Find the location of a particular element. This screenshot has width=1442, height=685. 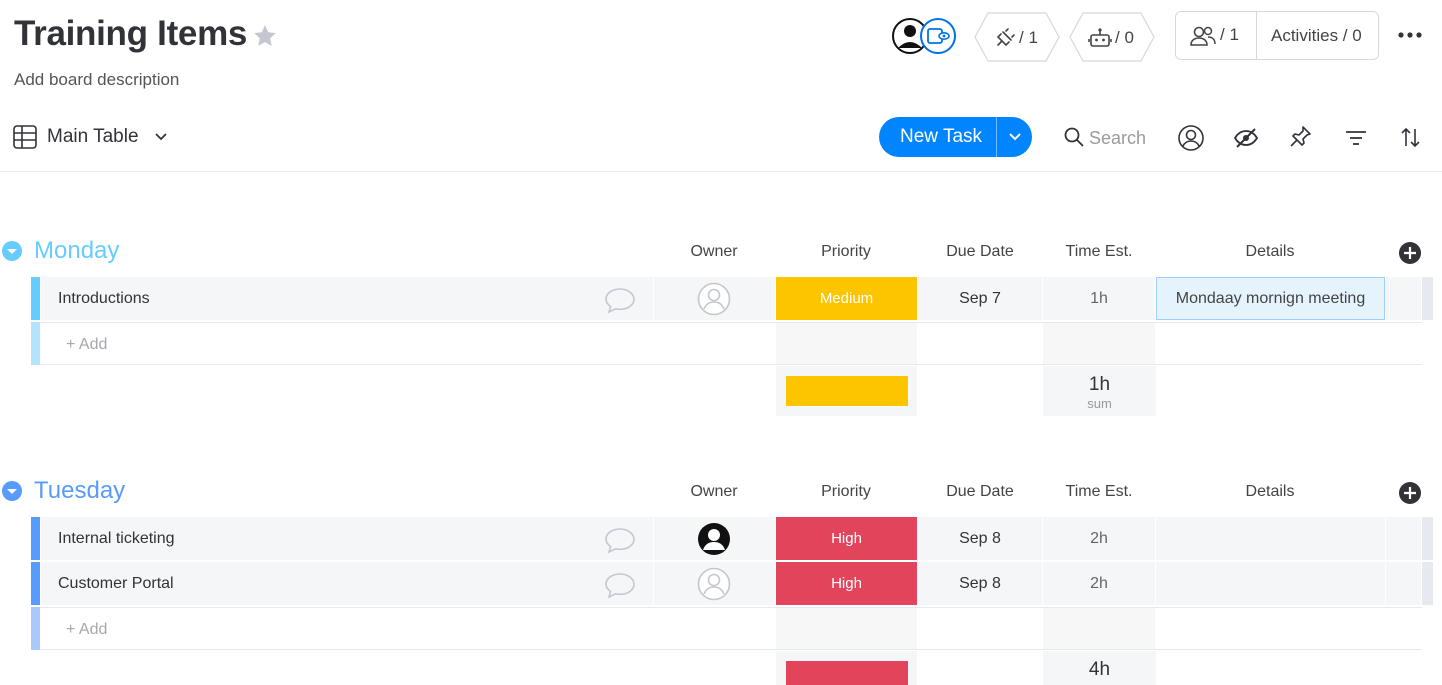

person-filter-icon is located at coordinates (1191, 138).